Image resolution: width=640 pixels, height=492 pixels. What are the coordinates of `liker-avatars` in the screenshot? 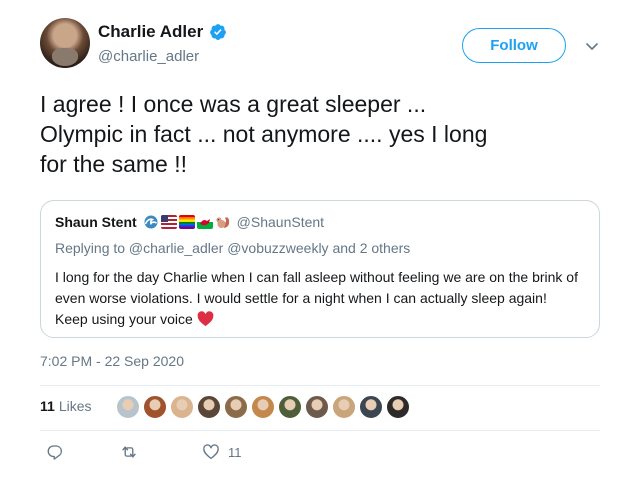 It's located at (264, 407).